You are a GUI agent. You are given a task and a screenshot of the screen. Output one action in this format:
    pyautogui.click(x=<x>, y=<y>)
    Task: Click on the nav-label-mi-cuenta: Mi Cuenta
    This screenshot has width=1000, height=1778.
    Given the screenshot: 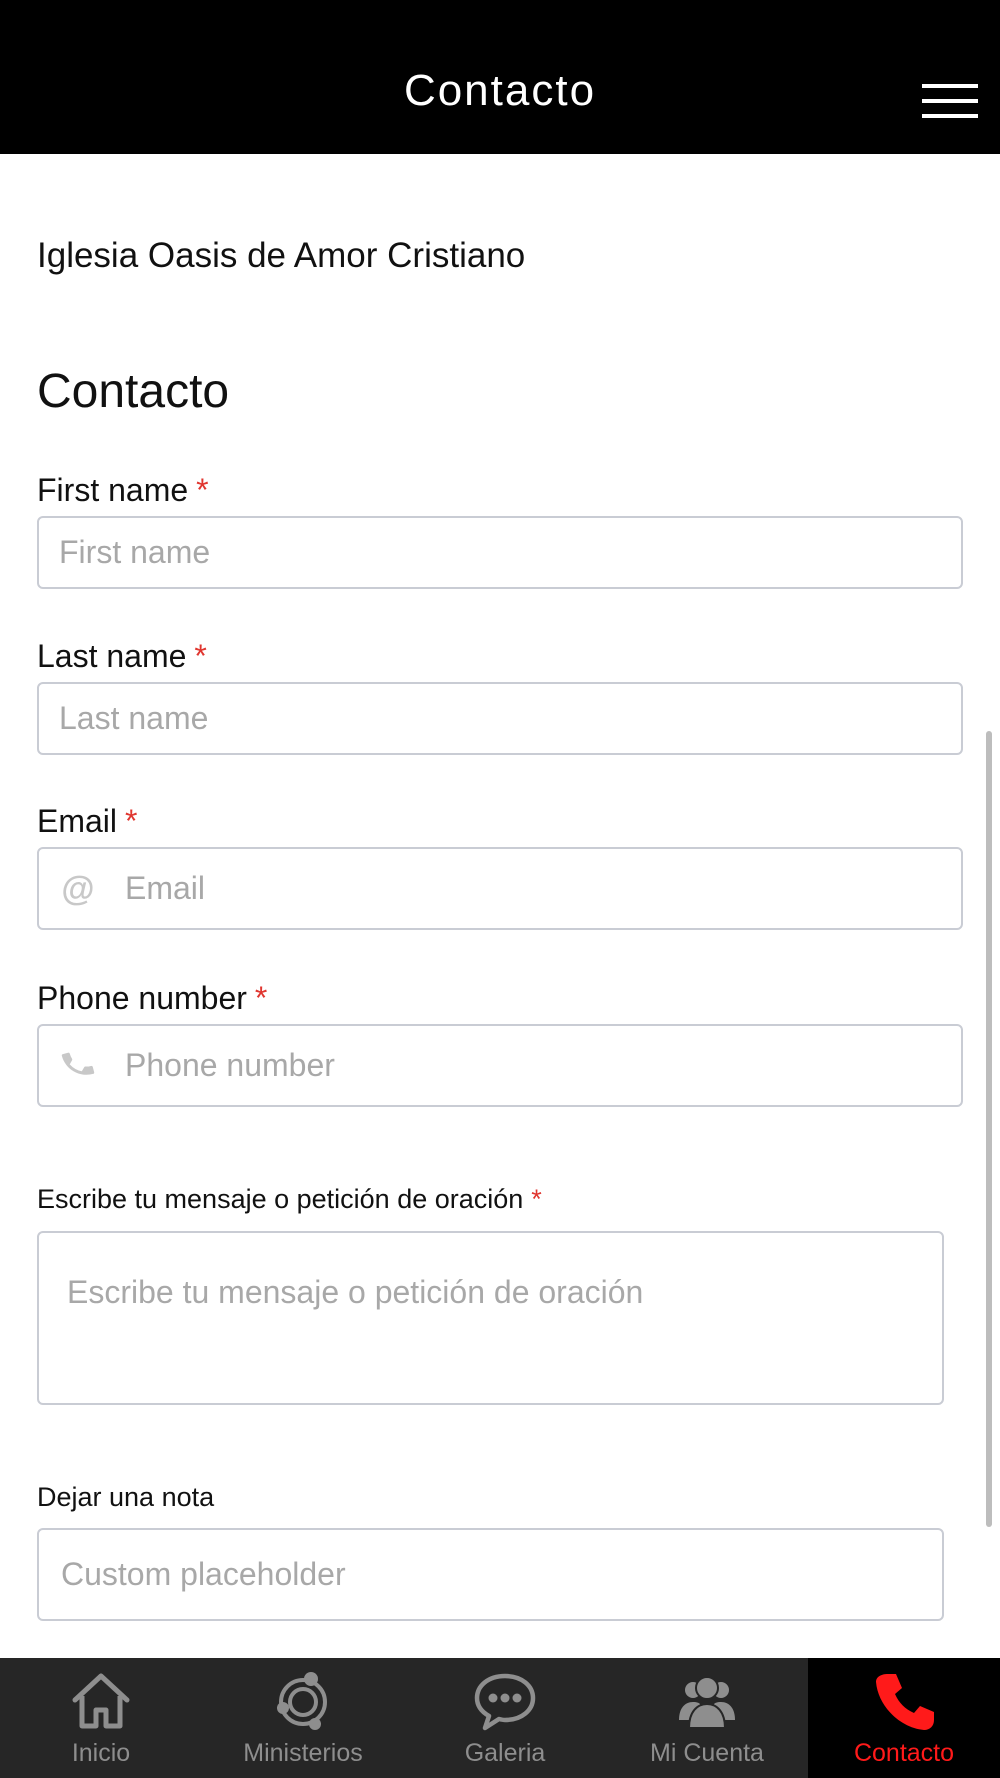 What is the action you would take?
    pyautogui.click(x=707, y=1753)
    